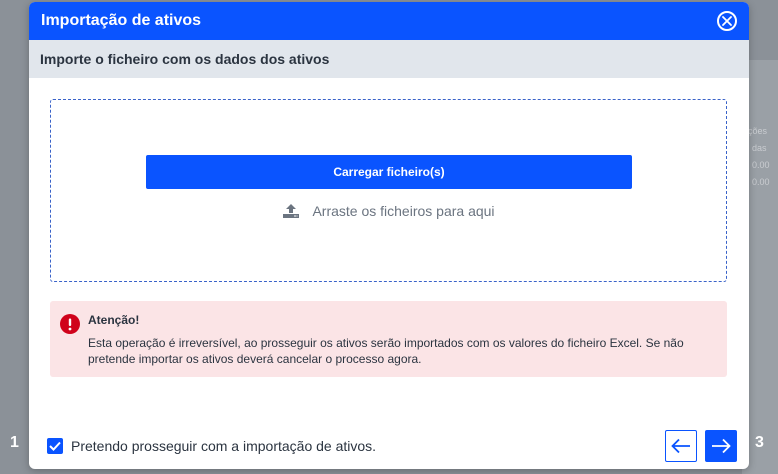 This screenshot has width=778, height=474. What do you see at coordinates (403, 211) in the screenshot?
I see `drag-text: Arraste os ficheiros para aqui` at bounding box center [403, 211].